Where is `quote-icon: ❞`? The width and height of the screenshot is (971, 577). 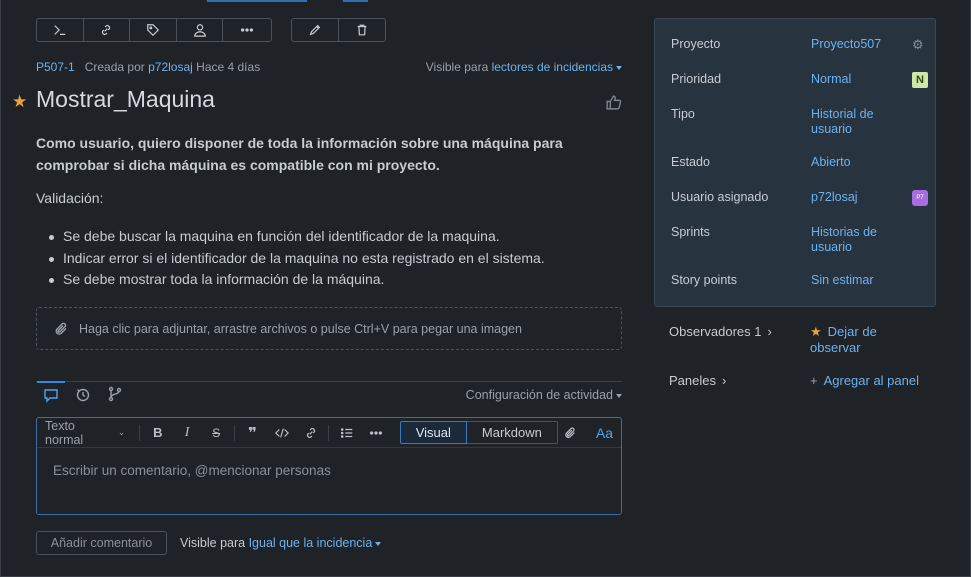 quote-icon: ❞ is located at coordinates (252, 433).